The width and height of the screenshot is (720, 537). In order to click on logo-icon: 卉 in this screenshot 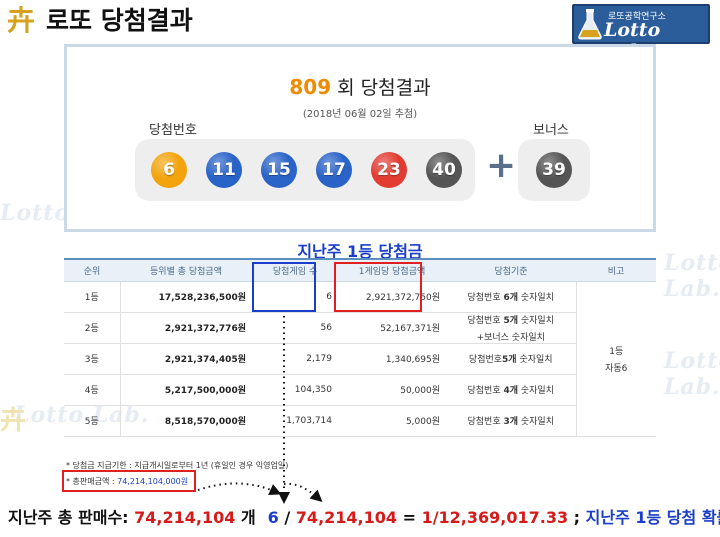, I will do `click(20, 20)`.